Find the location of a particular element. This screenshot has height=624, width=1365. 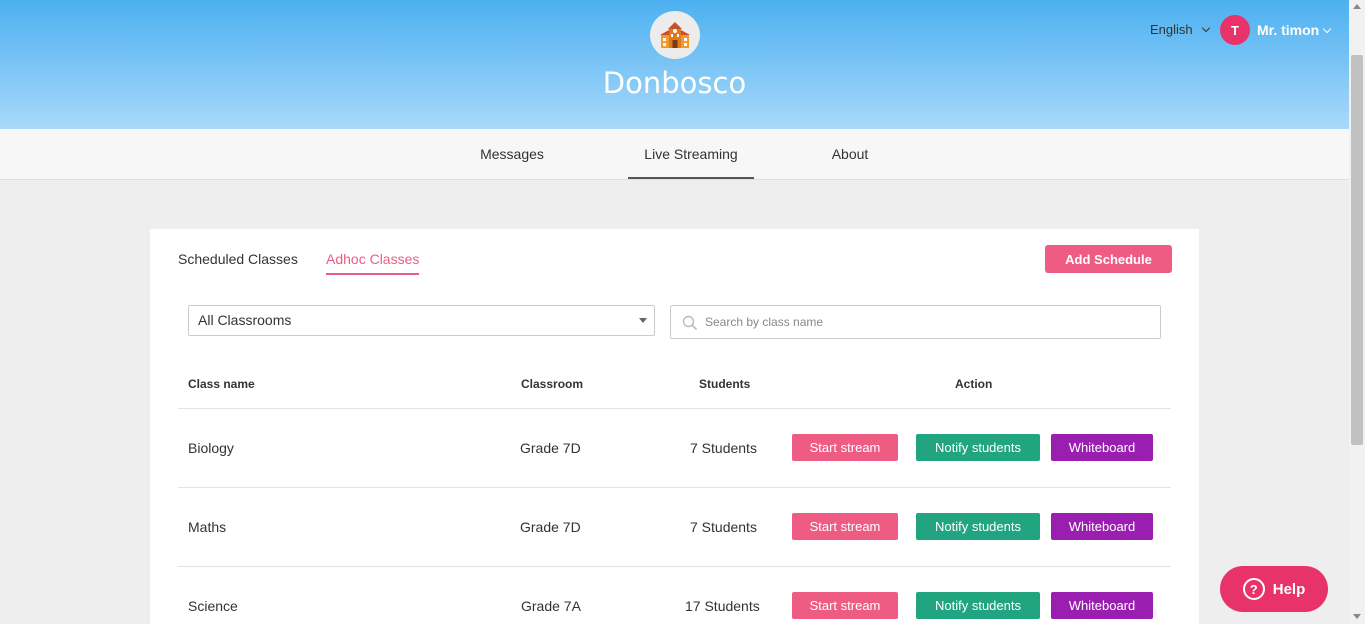

main-nav: Messages Live Streaming About is located at coordinates (674, 154).